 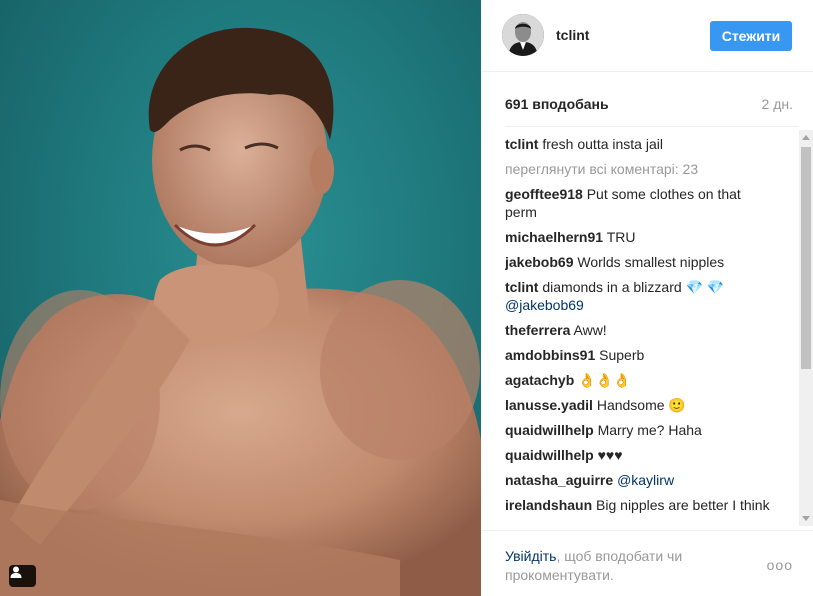 I want to click on comments-scrollbar, so click(x=806, y=328).